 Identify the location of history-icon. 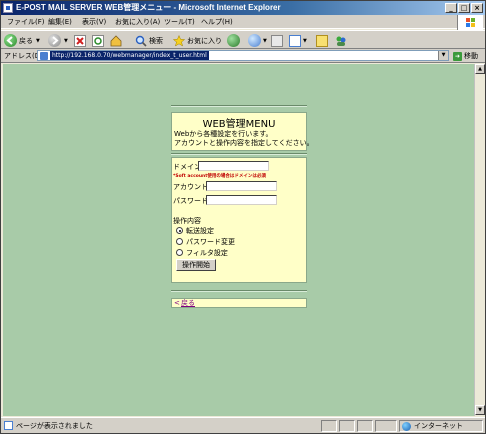
(254, 40).